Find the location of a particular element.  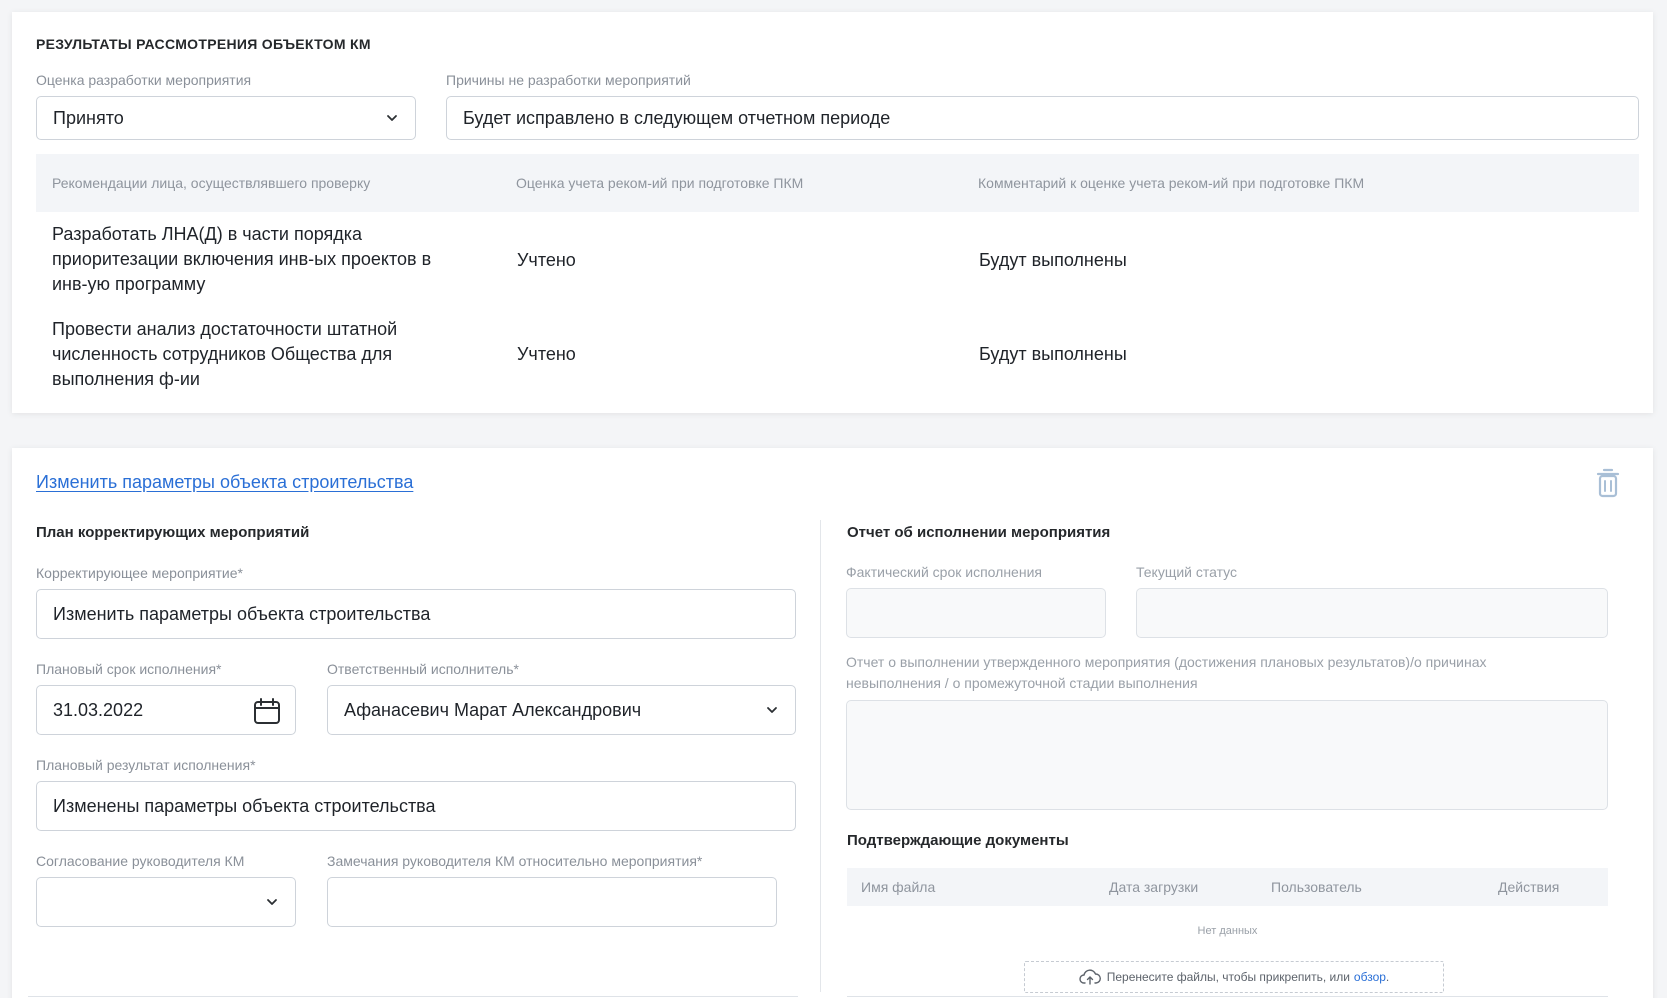

th-actions: Действия is located at coordinates (1529, 887).